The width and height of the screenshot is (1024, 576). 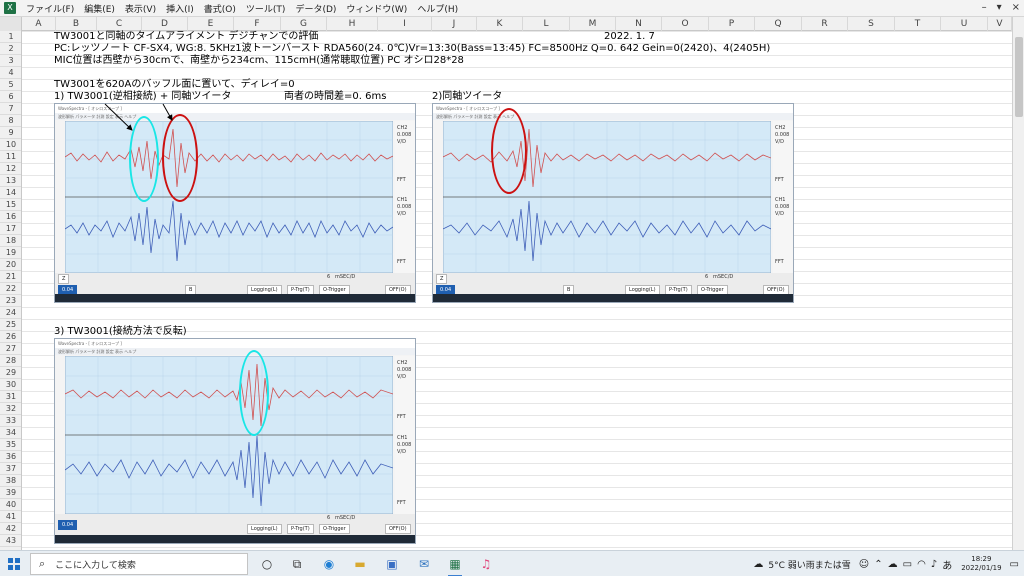 I want to click on row-header: 10, so click(x=10, y=145).